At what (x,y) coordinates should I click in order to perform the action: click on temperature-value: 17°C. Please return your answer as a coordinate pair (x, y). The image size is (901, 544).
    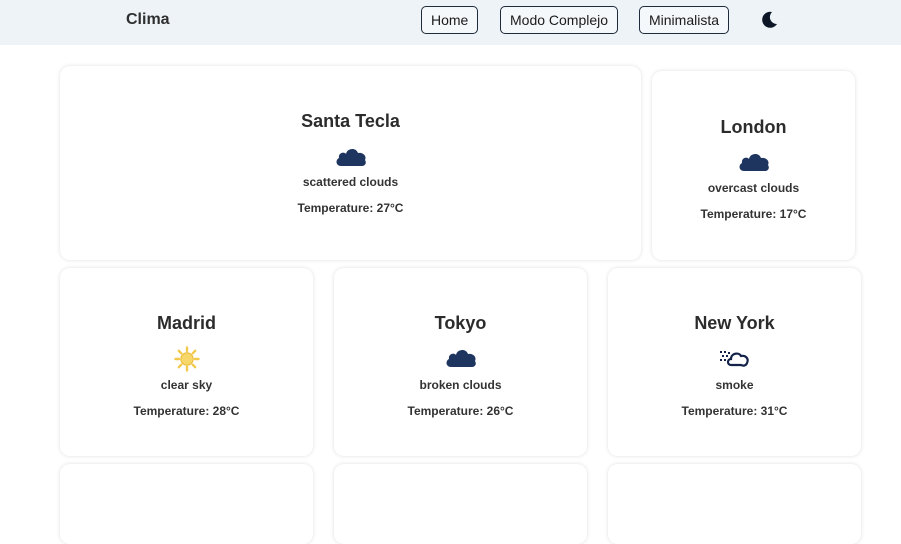
    Looking at the image, I should click on (793, 214).